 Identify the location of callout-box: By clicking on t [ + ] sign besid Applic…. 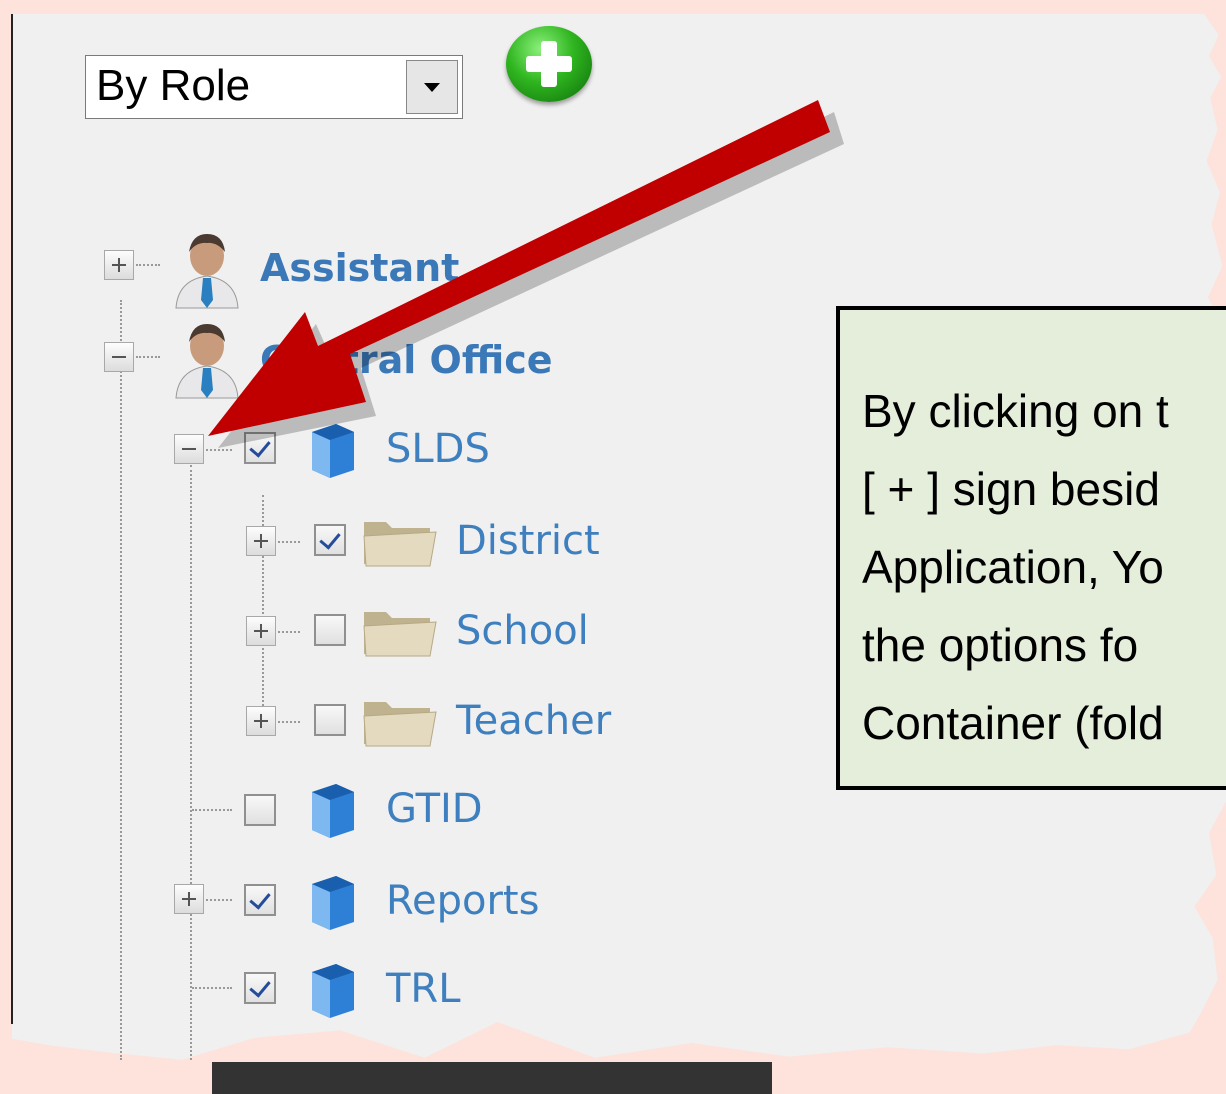
(1031, 548).